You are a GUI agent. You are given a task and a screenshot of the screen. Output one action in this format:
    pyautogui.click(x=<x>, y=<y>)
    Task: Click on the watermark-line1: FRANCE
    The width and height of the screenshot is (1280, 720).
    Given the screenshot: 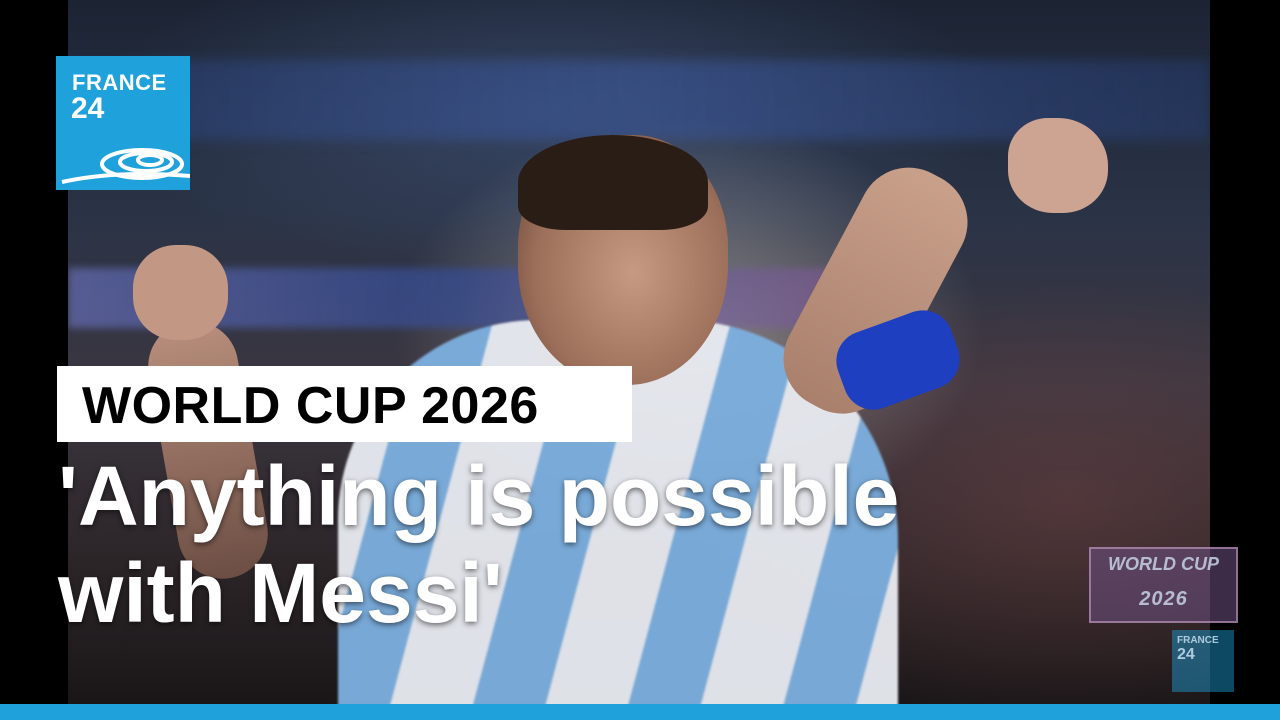 What is the action you would take?
    pyautogui.click(x=1198, y=640)
    